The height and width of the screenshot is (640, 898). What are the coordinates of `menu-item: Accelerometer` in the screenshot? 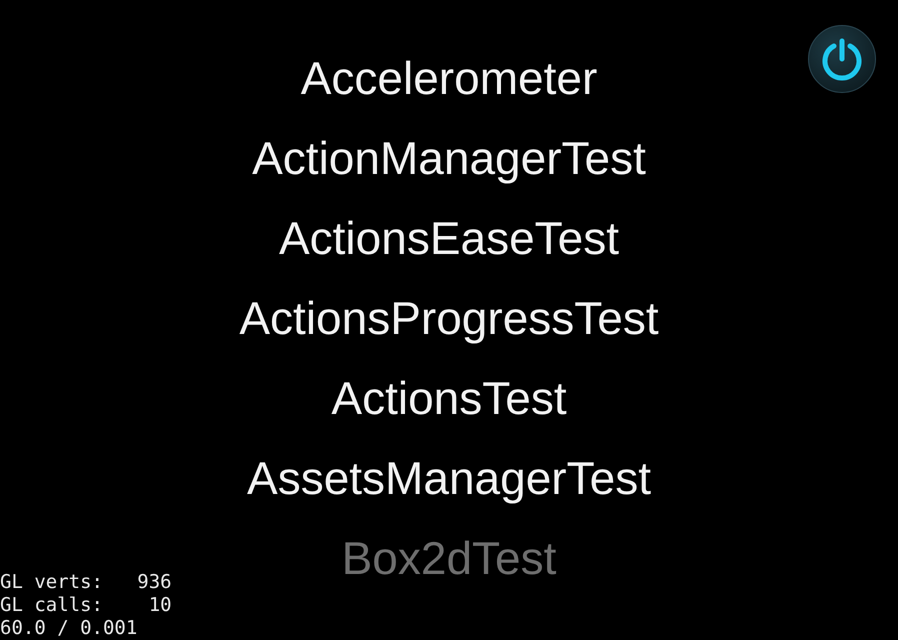 It's located at (449, 90).